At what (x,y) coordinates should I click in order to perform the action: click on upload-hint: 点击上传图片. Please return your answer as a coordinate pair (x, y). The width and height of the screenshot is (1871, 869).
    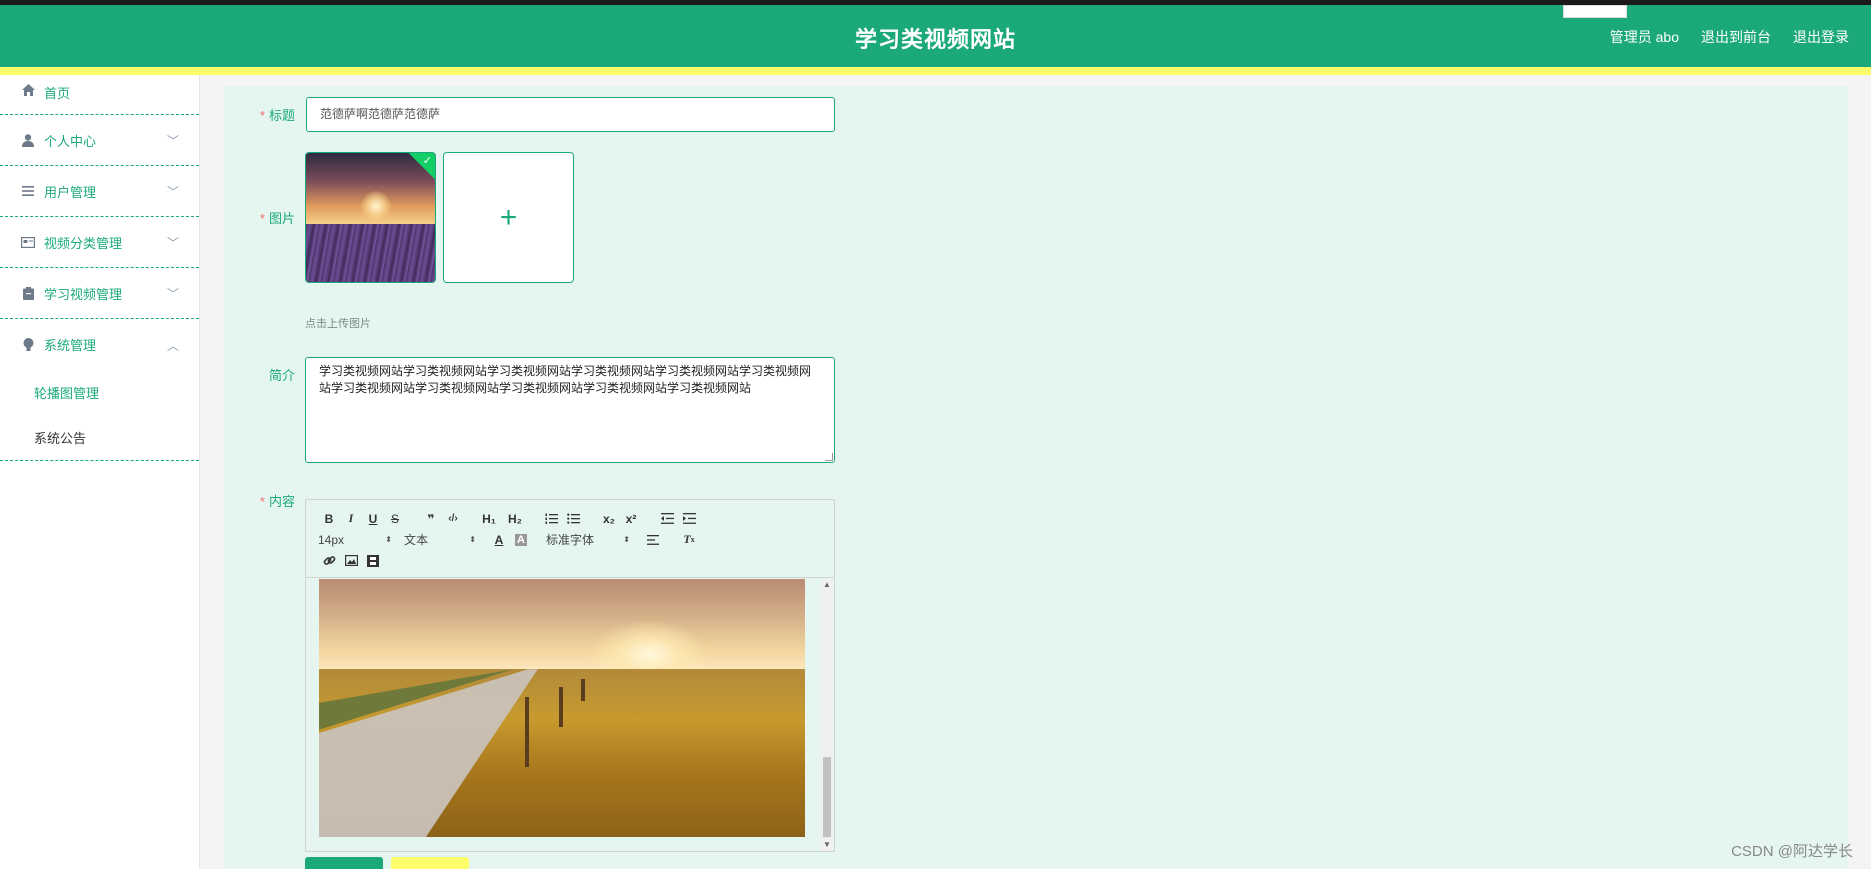
    Looking at the image, I should click on (338, 324).